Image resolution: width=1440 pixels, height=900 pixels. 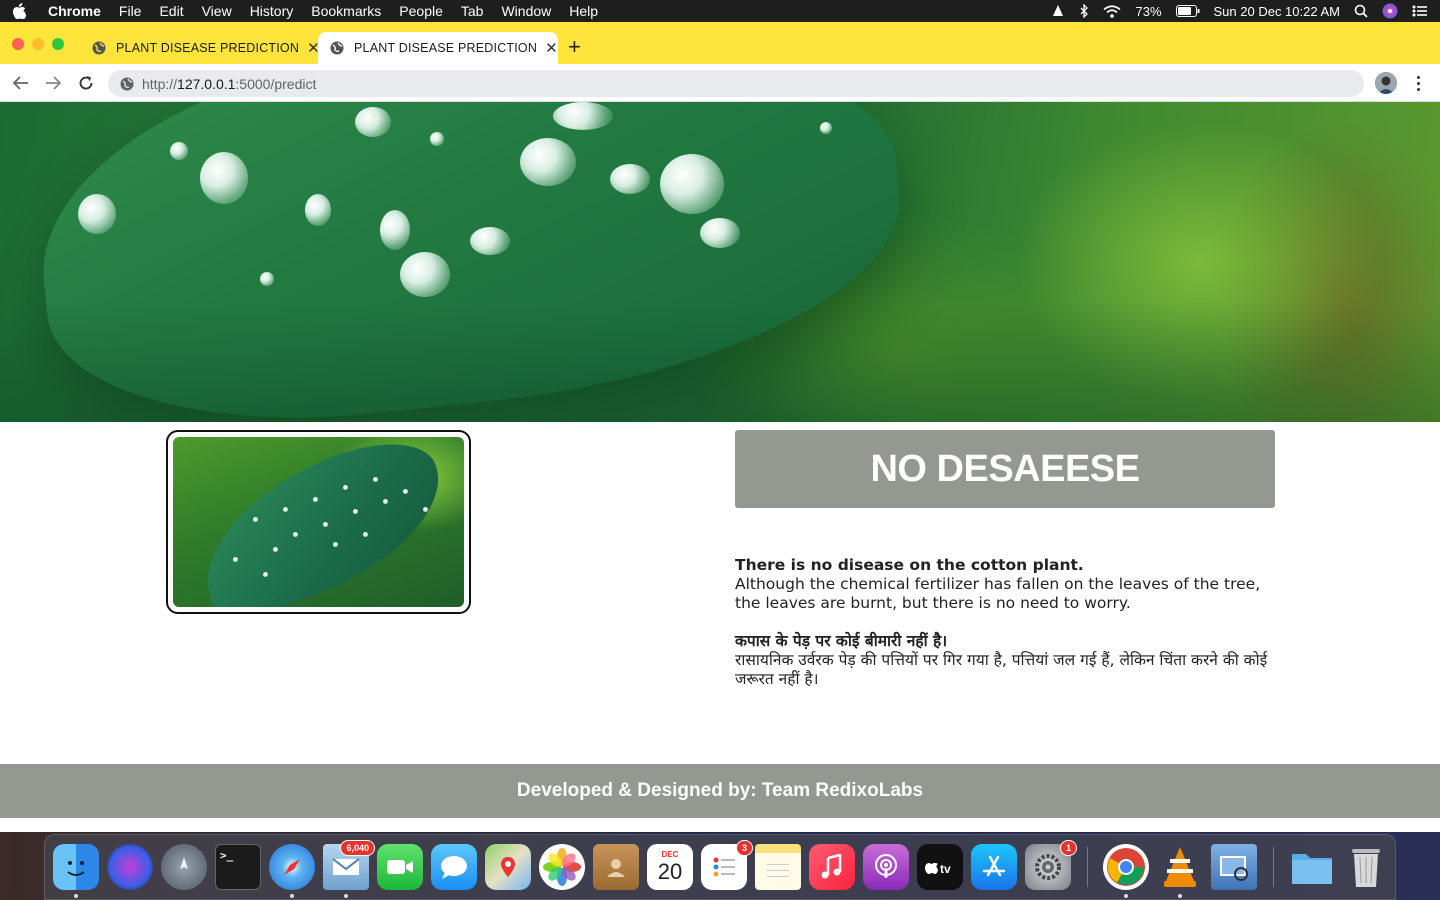 I want to click on battery-percent: 73%, so click(x=1148, y=11).